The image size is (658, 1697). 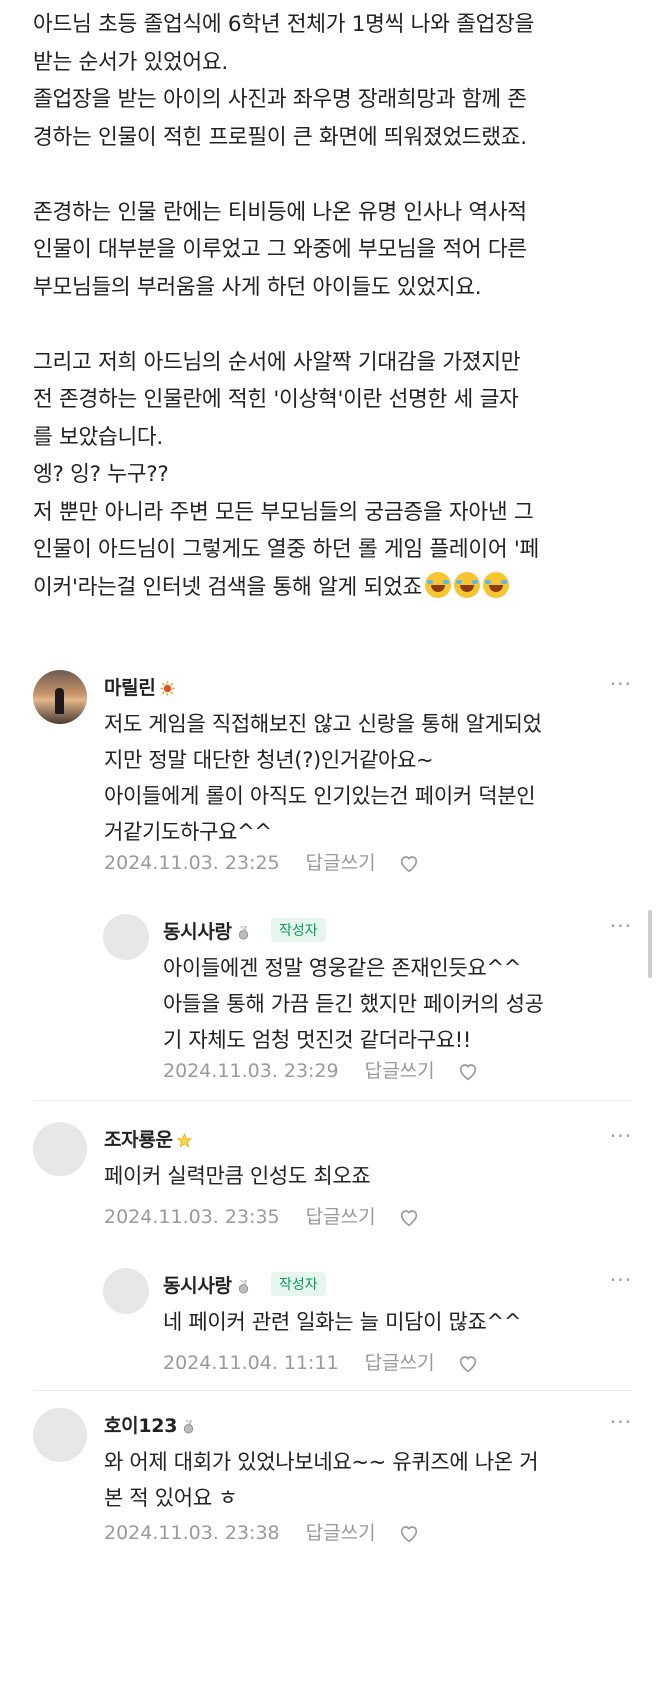 I want to click on comment-meta: 2024.11.03. 23:29 답글쓰기, so click(x=321, y=1069).